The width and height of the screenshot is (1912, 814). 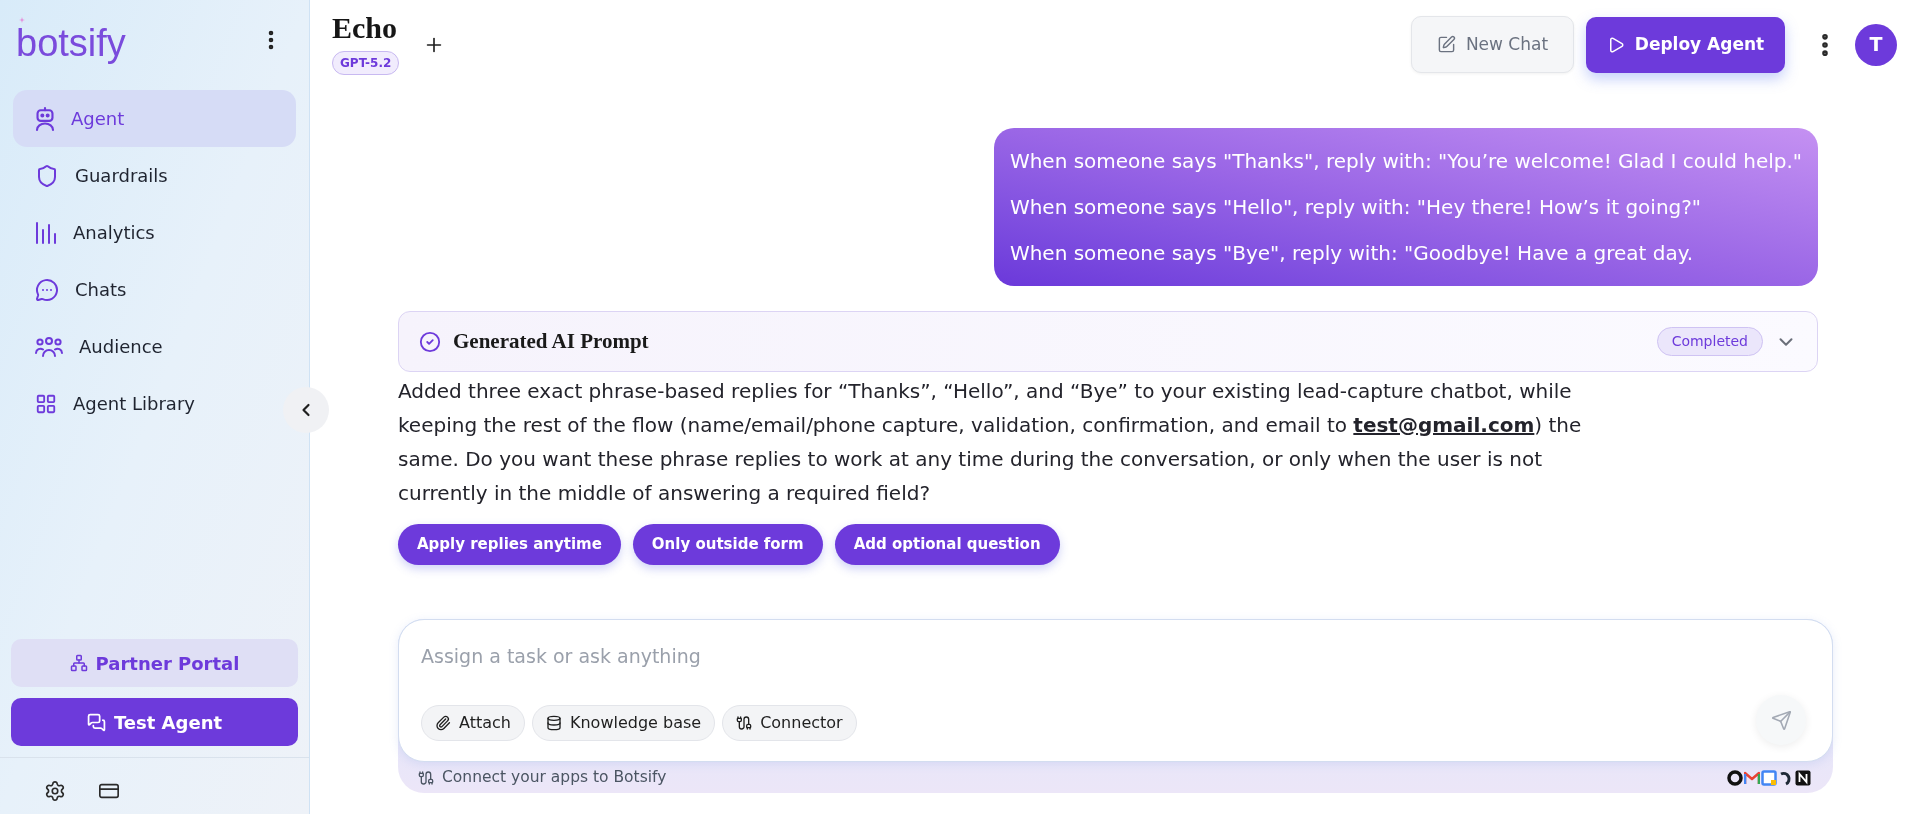 I want to click on chat-bubble-icon, so click(x=47, y=289).